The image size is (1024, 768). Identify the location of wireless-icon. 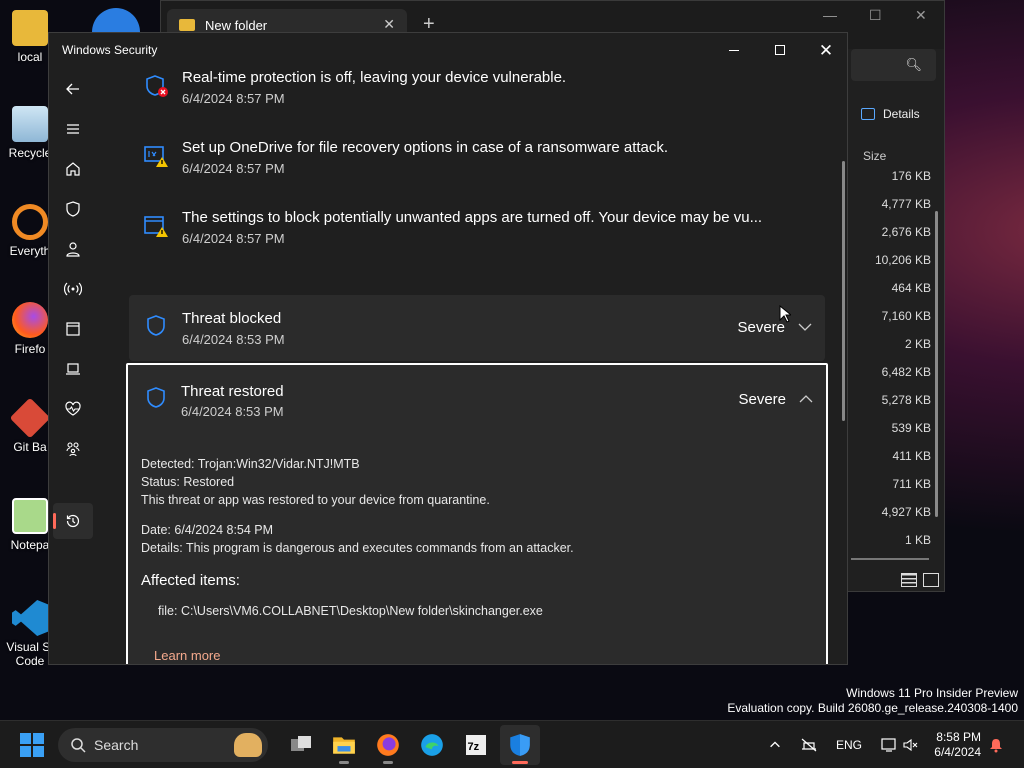
(73, 289).